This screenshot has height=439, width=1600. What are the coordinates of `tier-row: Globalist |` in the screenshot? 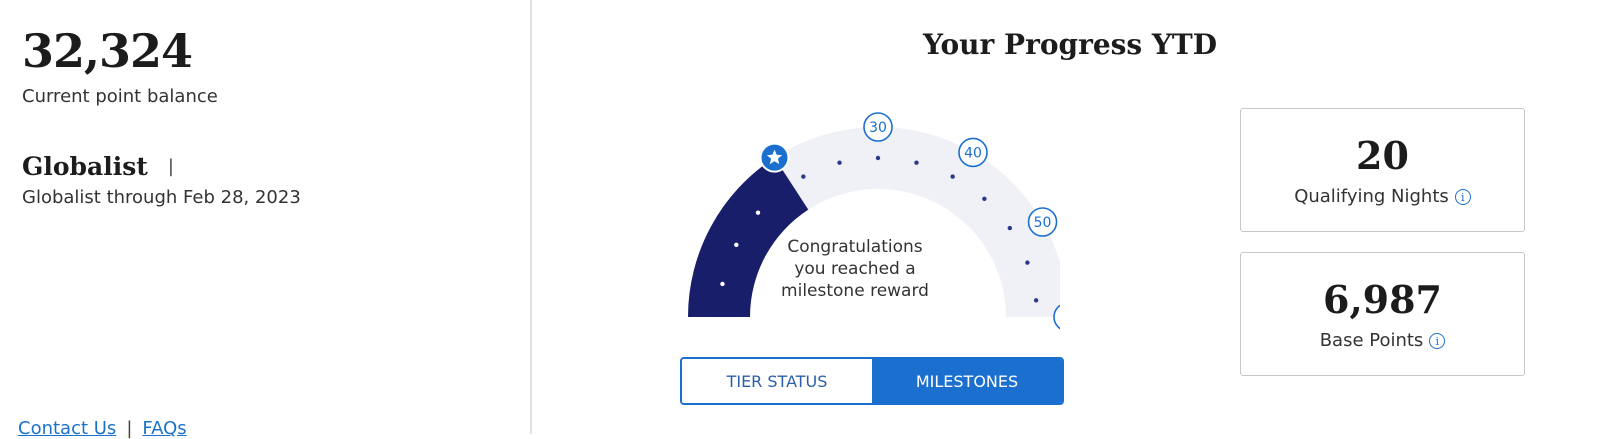 It's located at (98, 166).